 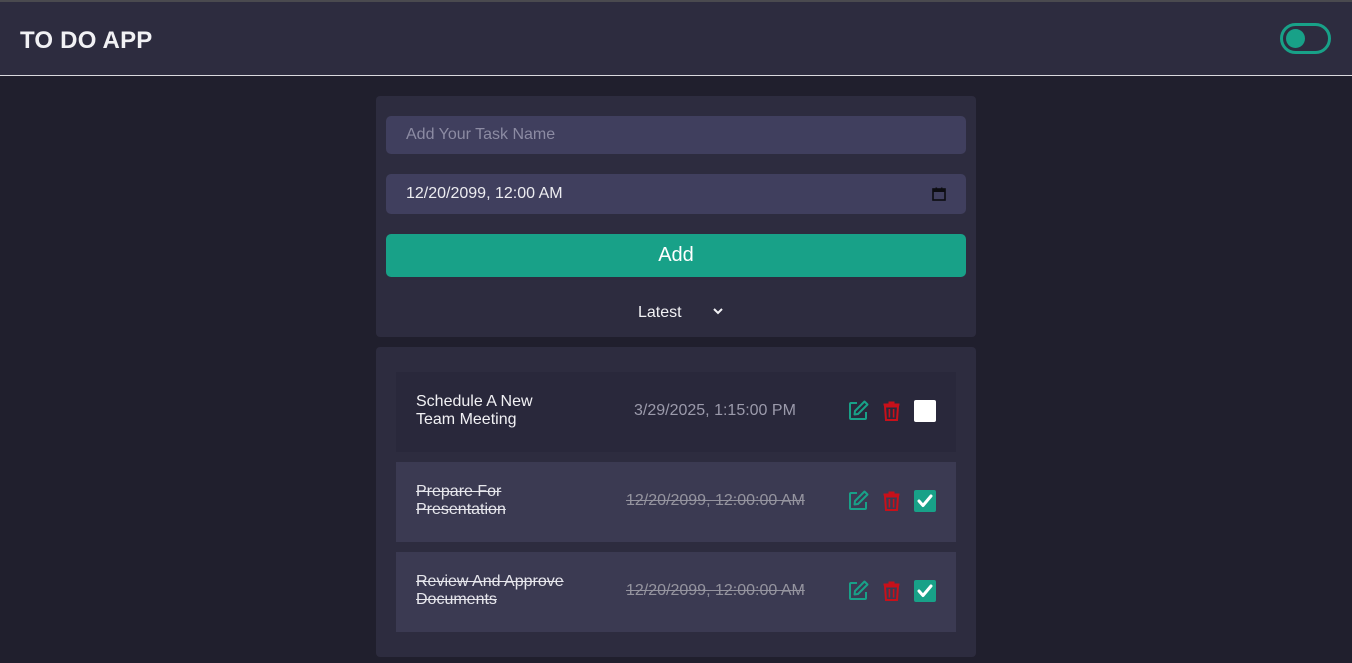 I want to click on task-name: Schedule A New Team Meeting, so click(x=474, y=410).